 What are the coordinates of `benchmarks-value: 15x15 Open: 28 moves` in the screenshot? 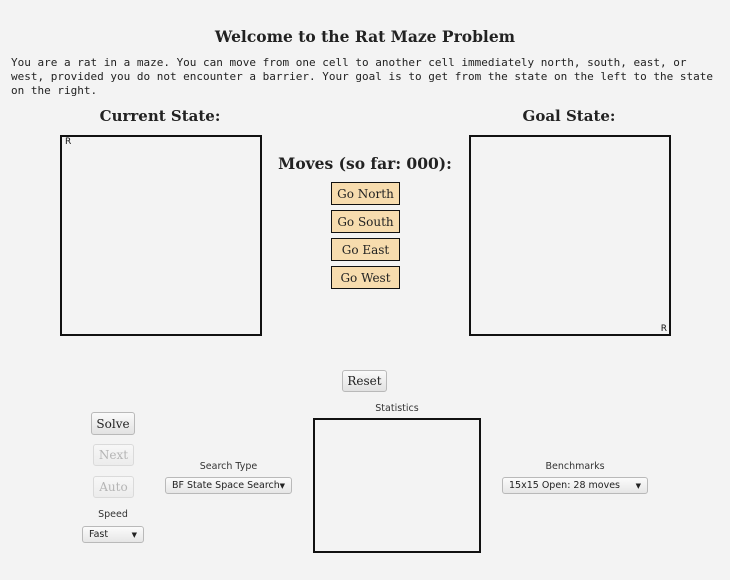 It's located at (565, 485).